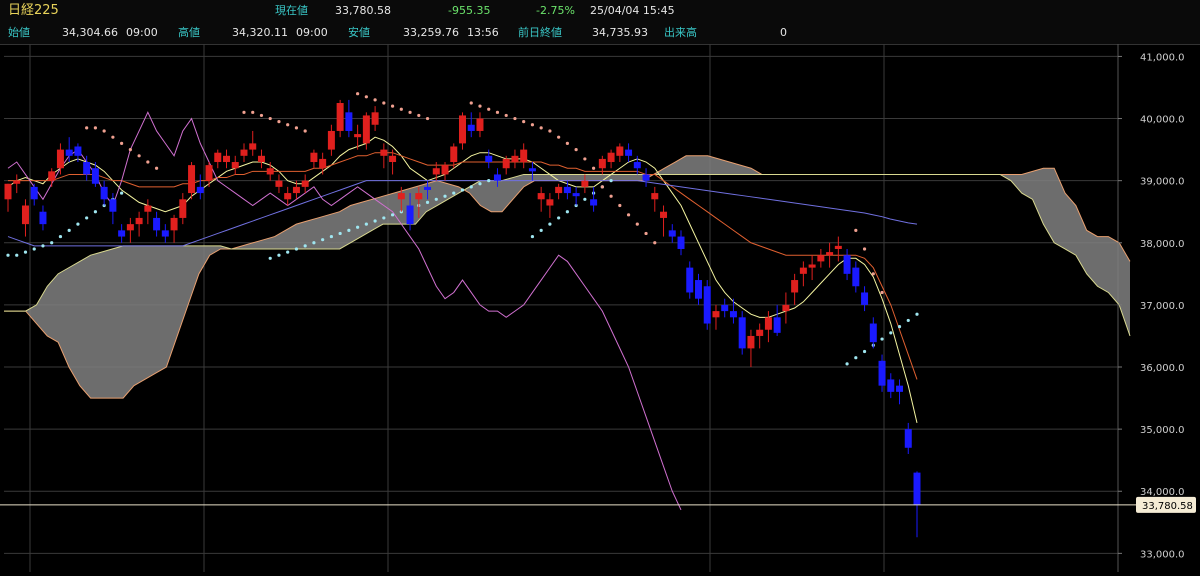 The image size is (1200, 576). I want to click on change-percent: -2.75%, so click(555, 10).